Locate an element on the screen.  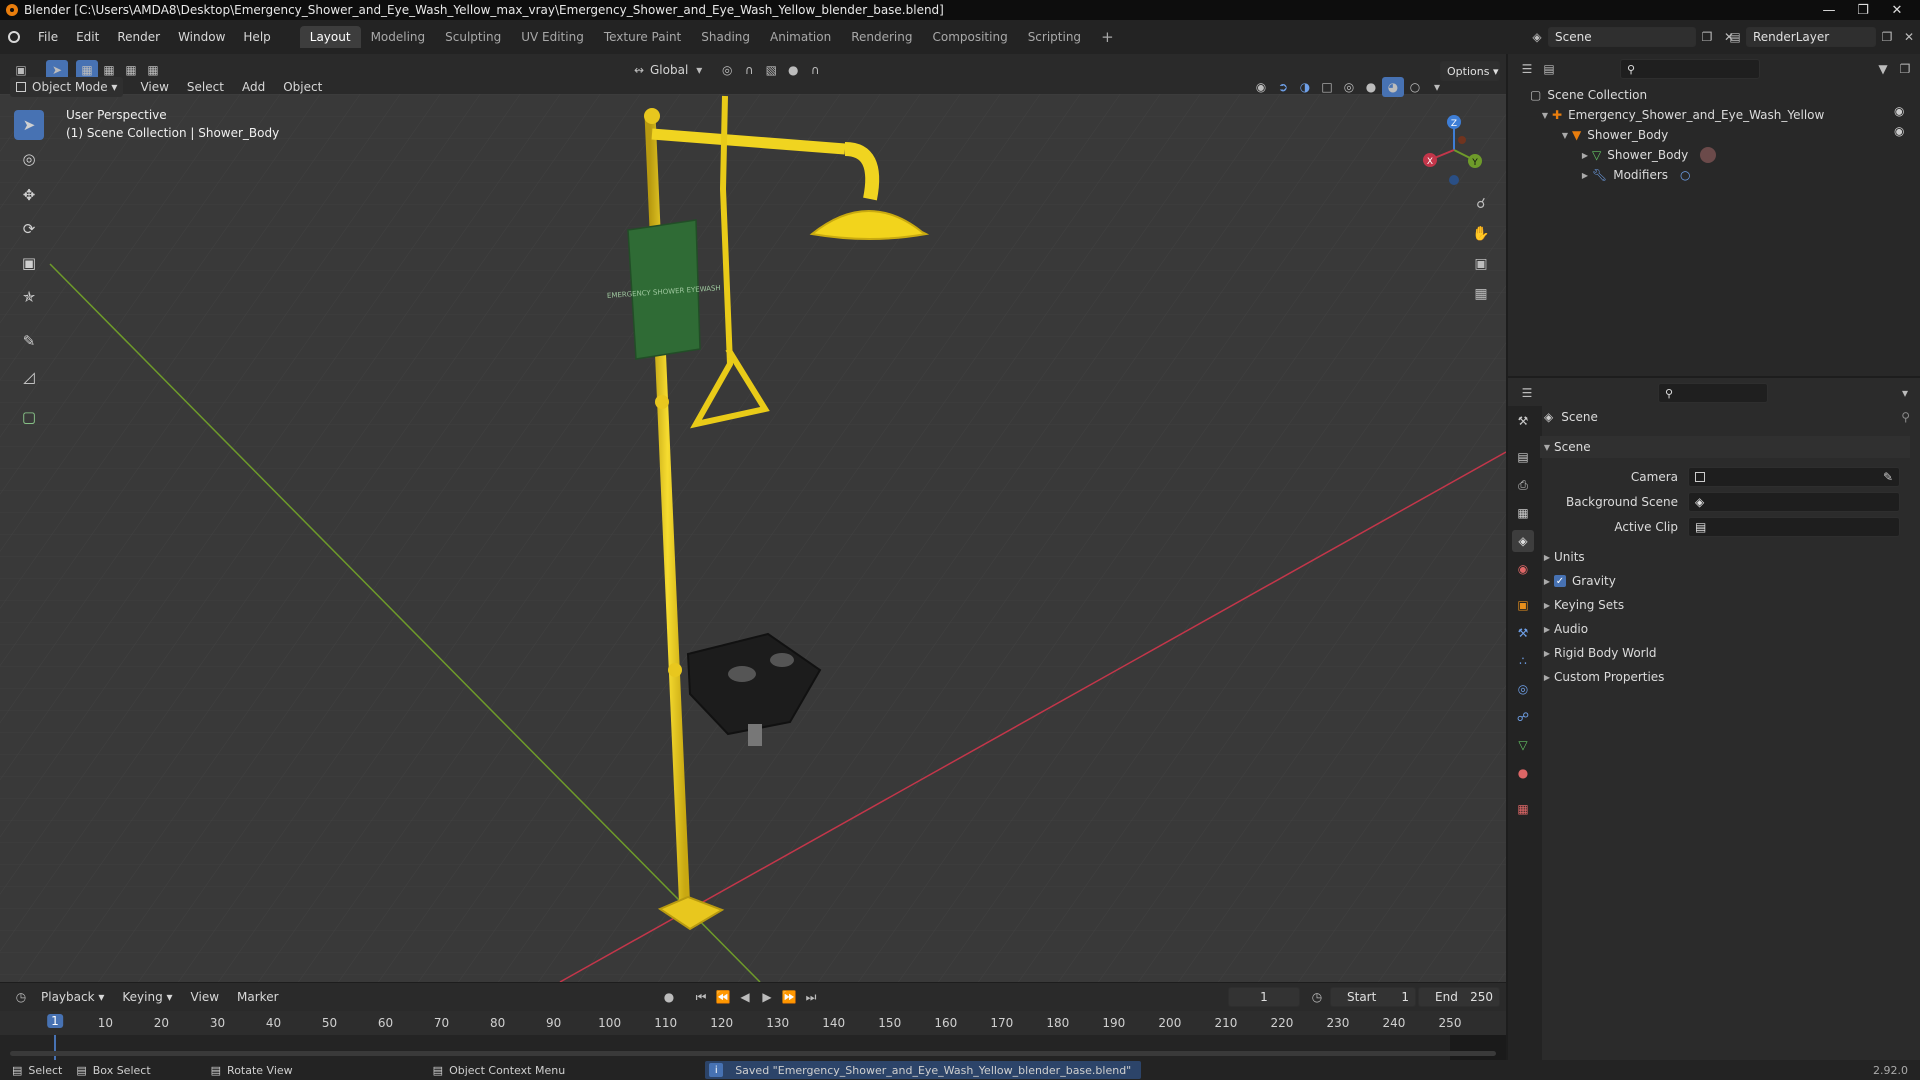
solid-shading-icon: ● is located at coordinates (1371, 87).